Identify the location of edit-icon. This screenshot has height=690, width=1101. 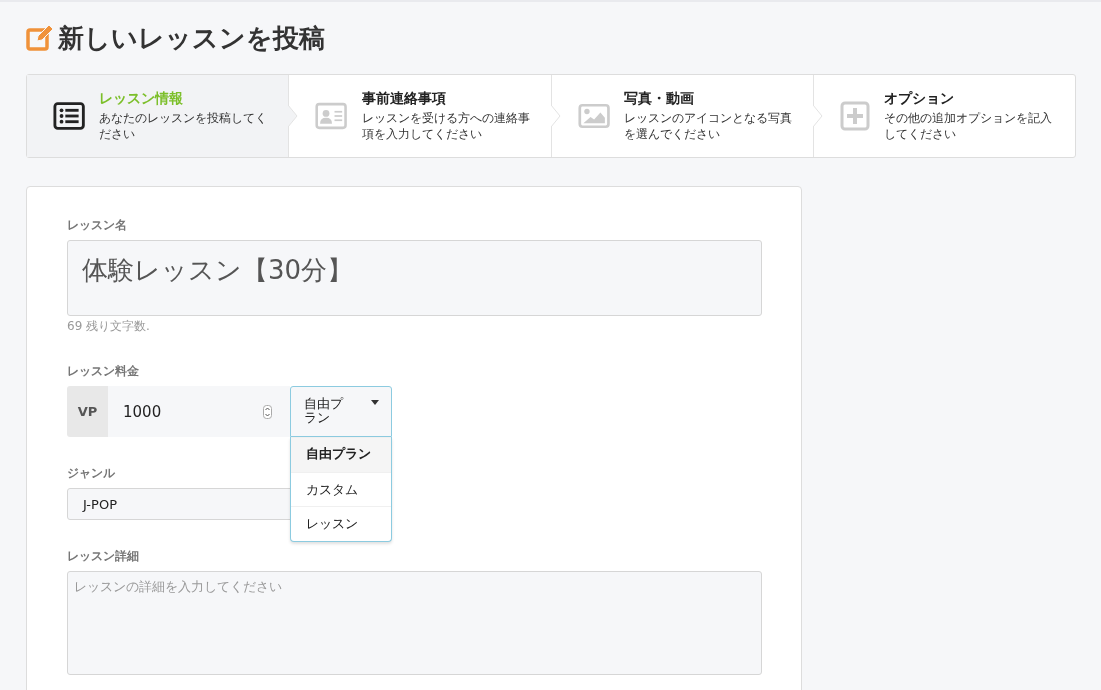
(40, 38).